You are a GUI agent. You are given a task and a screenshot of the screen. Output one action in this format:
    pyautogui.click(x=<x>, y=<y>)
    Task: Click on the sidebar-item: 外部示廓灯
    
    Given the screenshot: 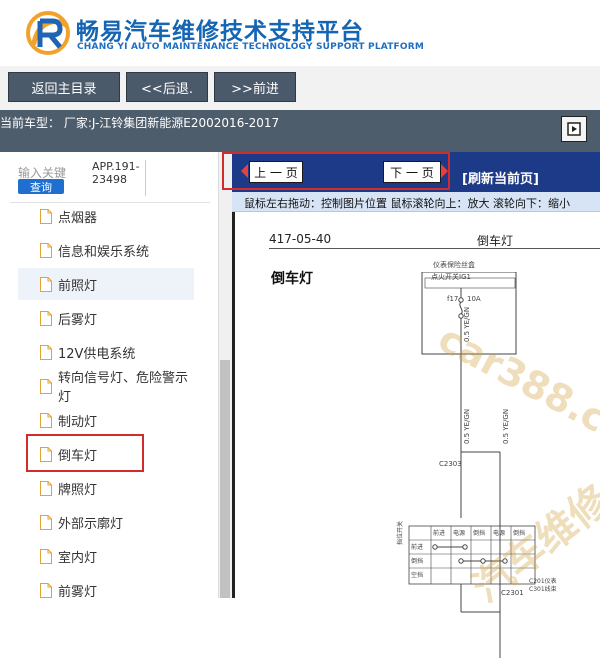 What is the action you would take?
    pyautogui.click(x=106, y=522)
    